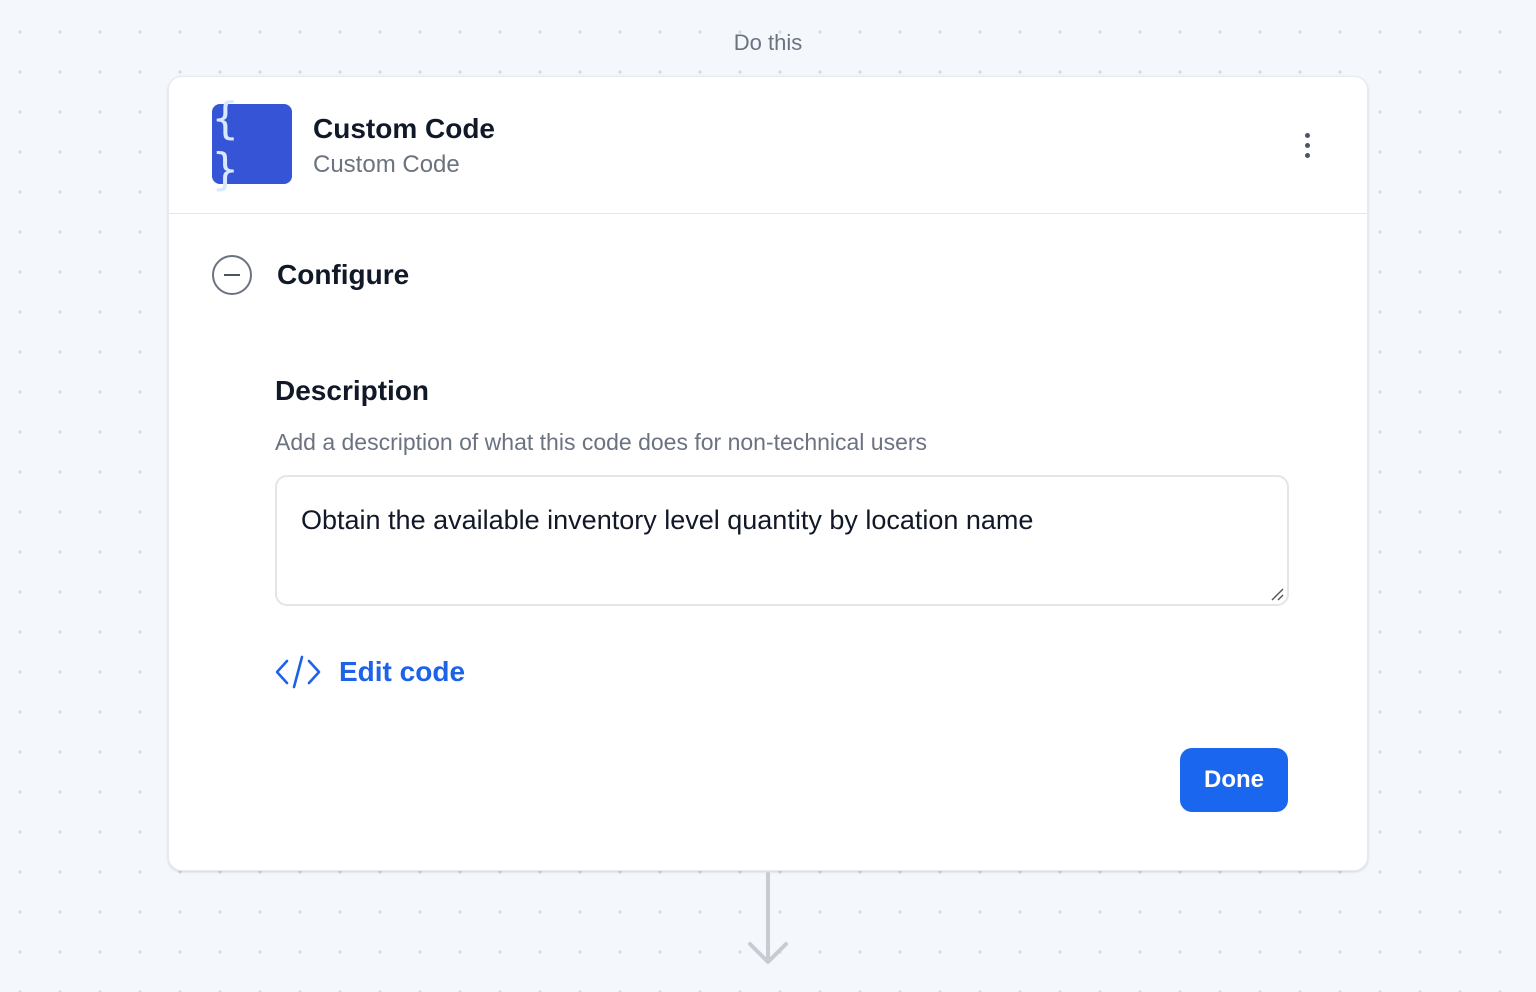 The height and width of the screenshot is (992, 1536). I want to click on step-card-header: { } Custom Code Custom Code, so click(768, 145).